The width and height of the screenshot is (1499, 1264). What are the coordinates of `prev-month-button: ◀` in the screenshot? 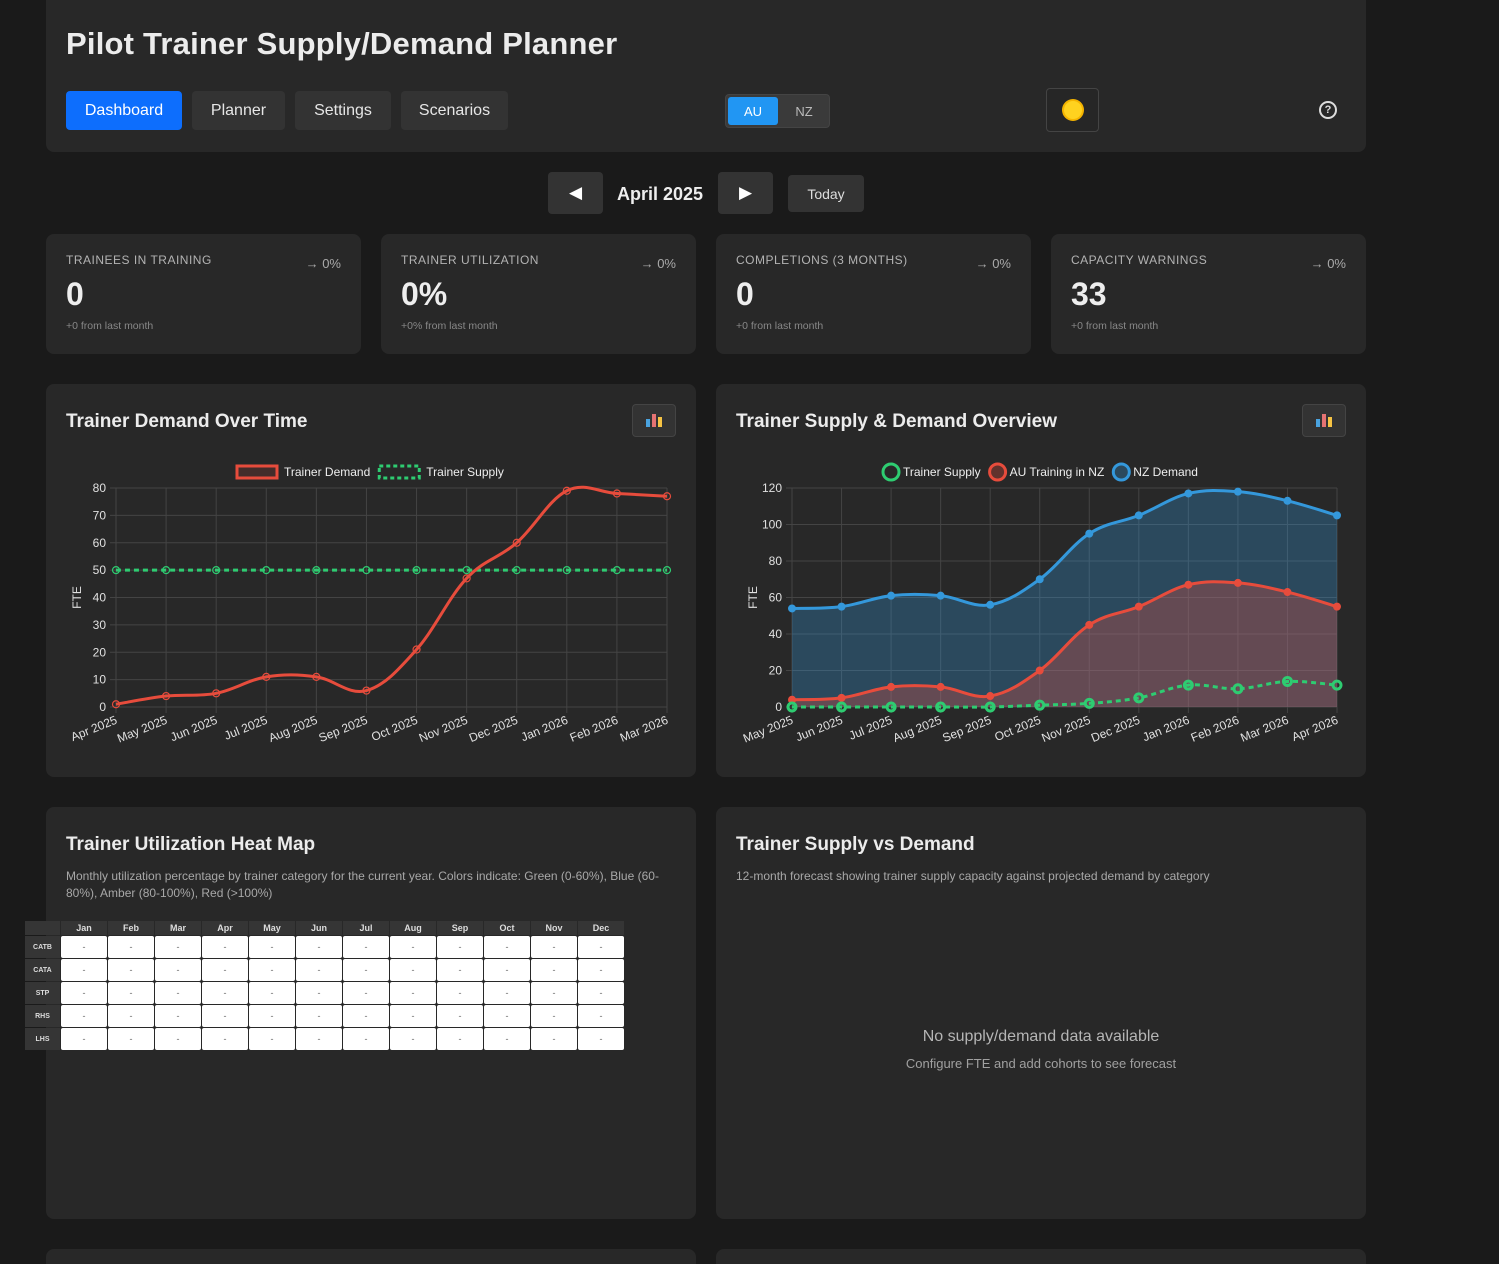 It's located at (575, 193).